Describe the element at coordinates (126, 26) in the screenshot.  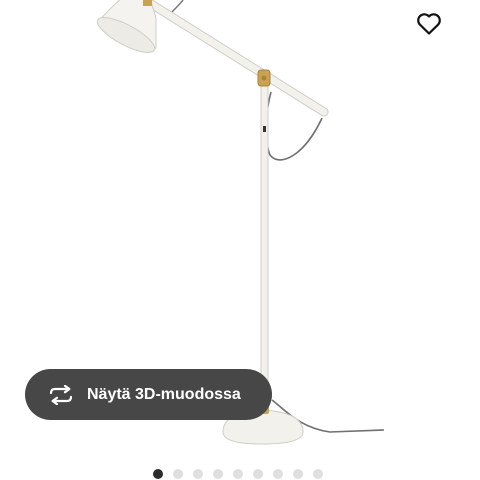
I see `lamp-shade` at that location.